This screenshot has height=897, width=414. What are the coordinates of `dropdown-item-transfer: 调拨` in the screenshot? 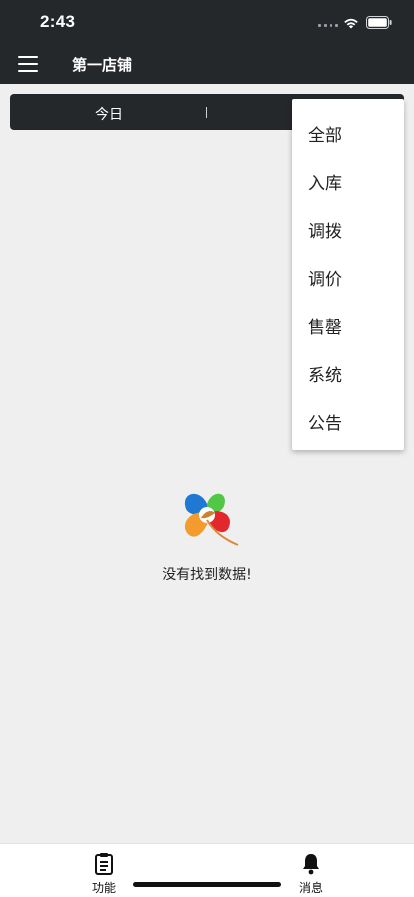 It's located at (325, 229).